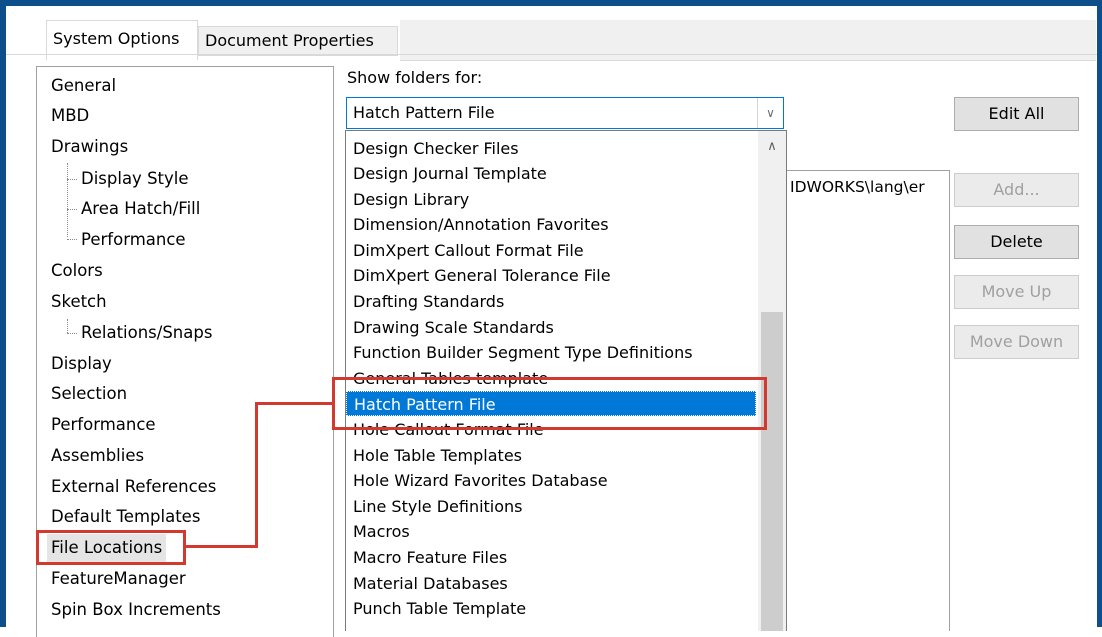 This screenshot has width=1102, height=637. Describe the element at coordinates (140, 209) in the screenshot. I see `tree-item-area-hatch-fill: Area Hatch/Fill` at that location.